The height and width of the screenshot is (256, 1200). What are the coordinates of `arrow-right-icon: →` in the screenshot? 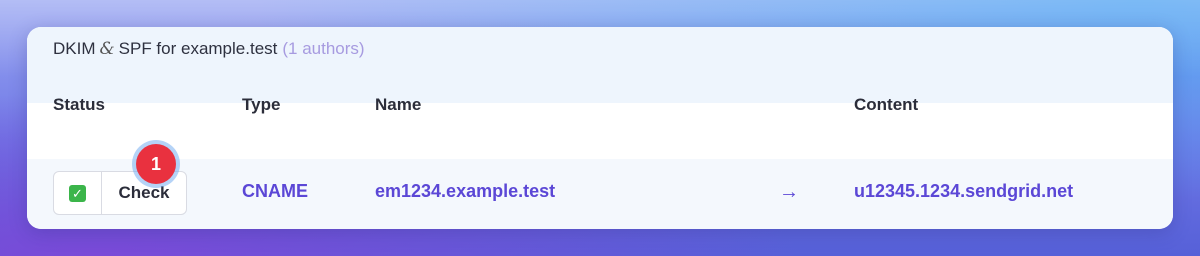 It's located at (789, 192).